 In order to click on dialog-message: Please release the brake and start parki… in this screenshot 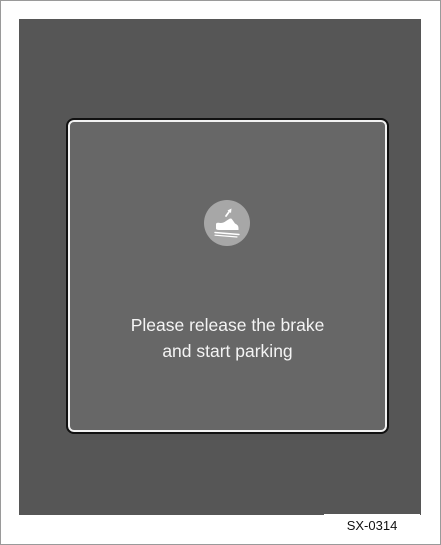, I will do `click(227, 338)`.